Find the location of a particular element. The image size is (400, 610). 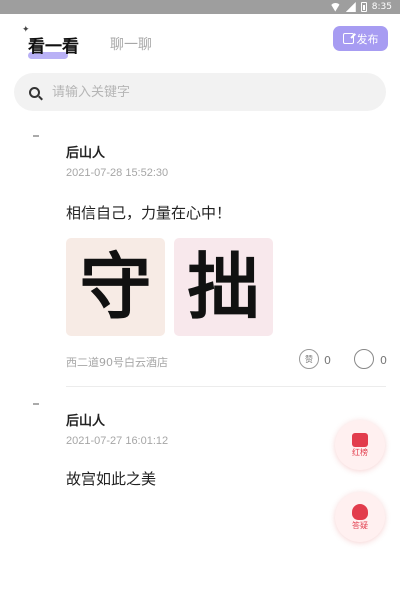

sparkle-icon: ✦ is located at coordinates (26, 30).